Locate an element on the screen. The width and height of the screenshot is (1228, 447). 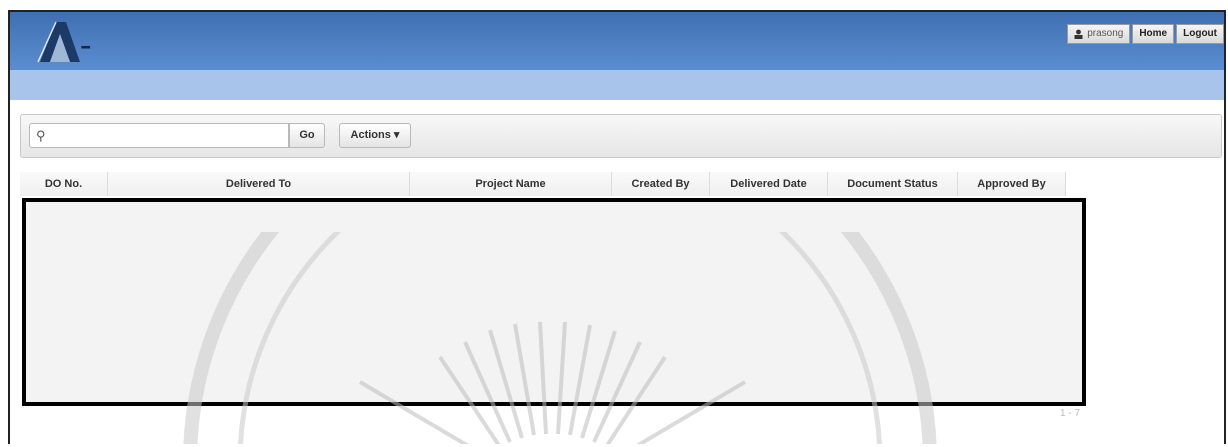
search-box: ⚲ is located at coordinates (159, 135).